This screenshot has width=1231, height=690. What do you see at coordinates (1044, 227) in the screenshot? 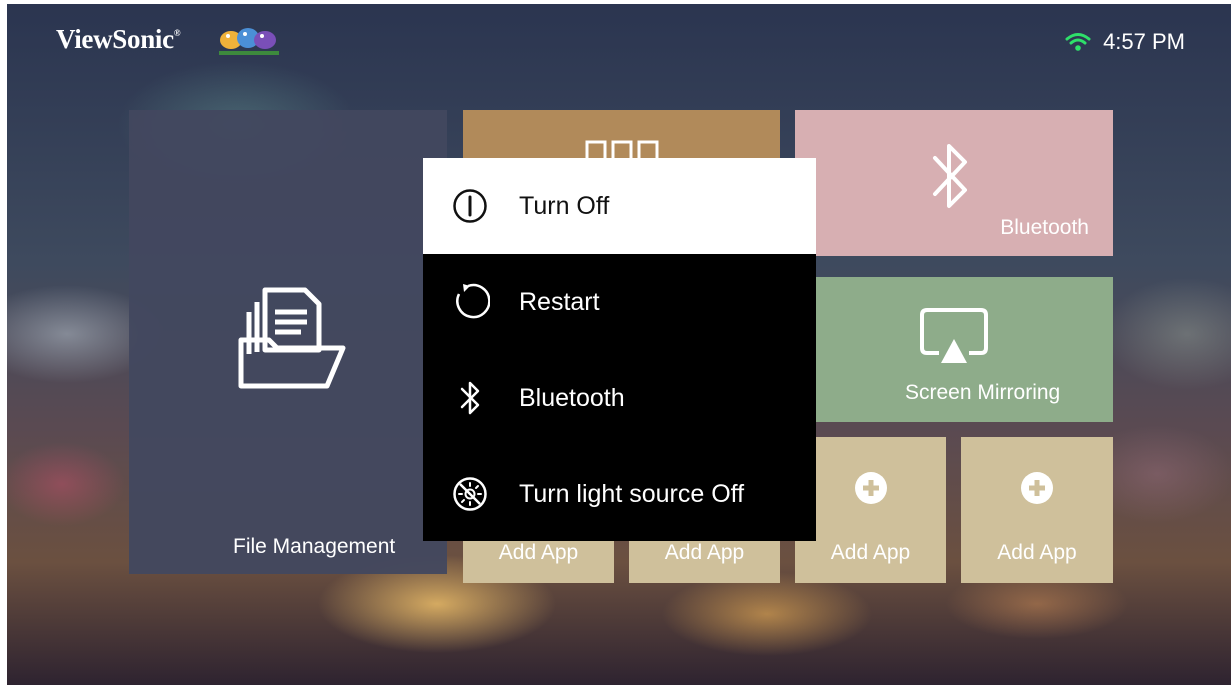
I see `bluetooth-tile-label: Bluetooth` at bounding box center [1044, 227].